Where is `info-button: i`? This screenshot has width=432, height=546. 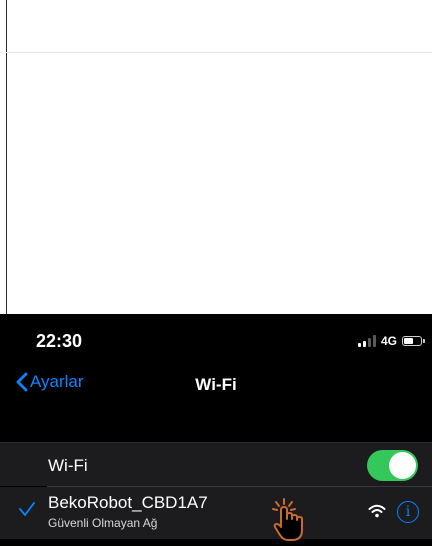 info-button: i is located at coordinates (408, 512).